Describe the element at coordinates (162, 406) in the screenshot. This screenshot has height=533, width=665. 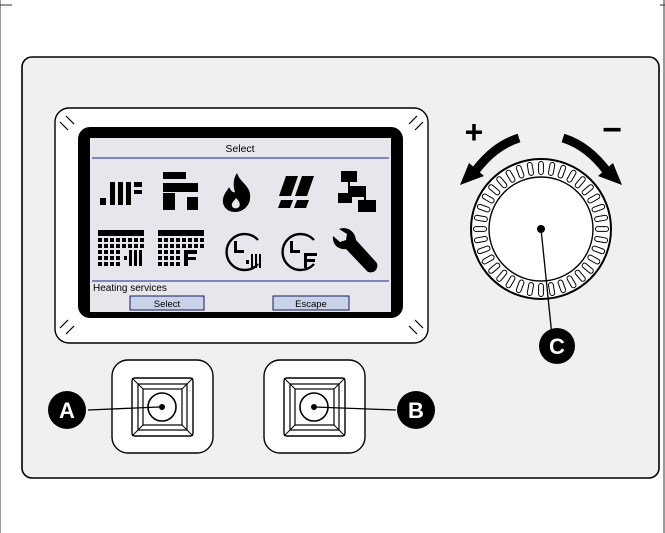
I see `button-a` at that location.